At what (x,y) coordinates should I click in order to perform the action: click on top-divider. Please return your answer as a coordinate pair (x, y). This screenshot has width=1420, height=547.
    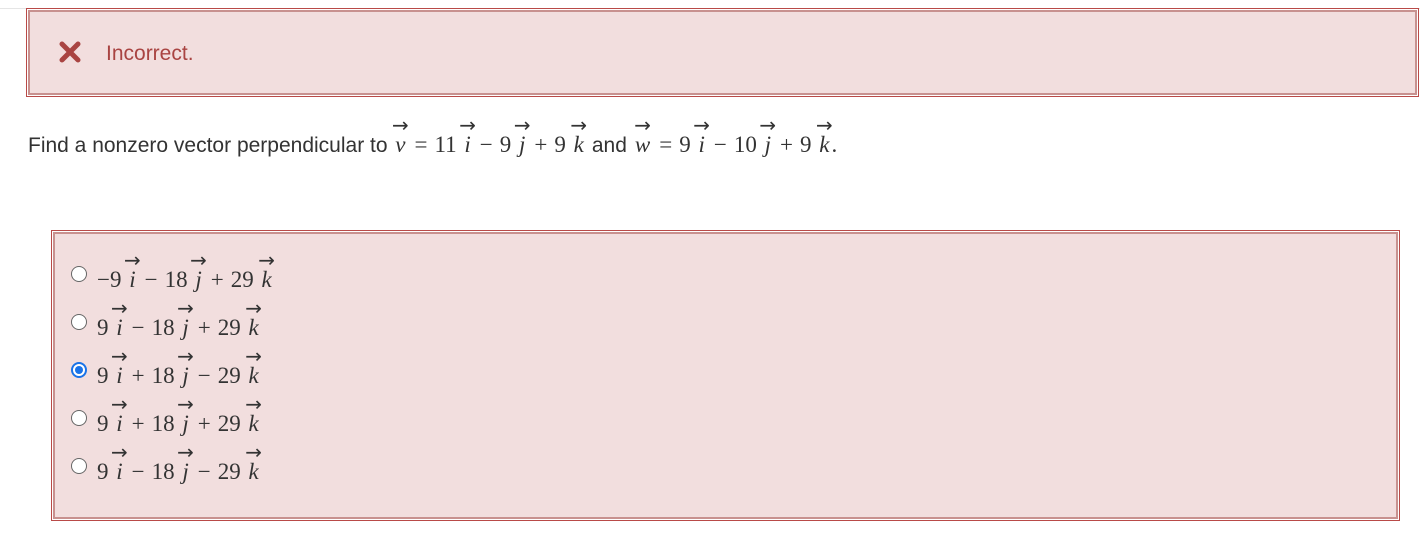
    Looking at the image, I should click on (710, 4).